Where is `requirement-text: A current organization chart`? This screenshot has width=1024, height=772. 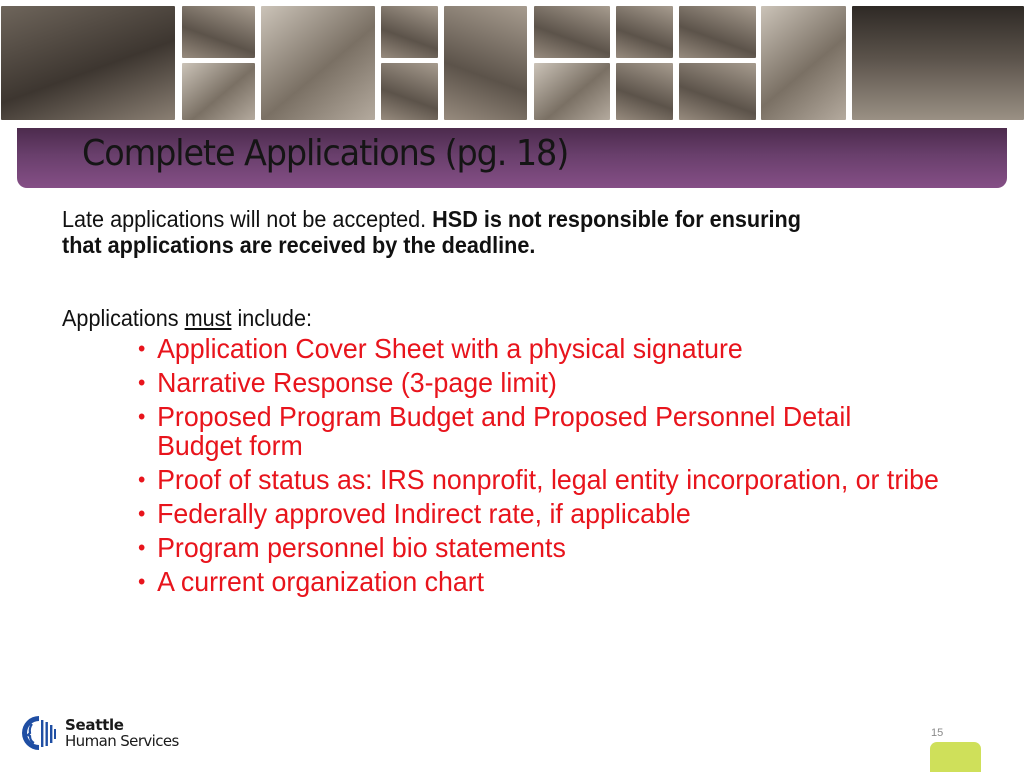
requirement-text: A current organization chart is located at coordinates (321, 581).